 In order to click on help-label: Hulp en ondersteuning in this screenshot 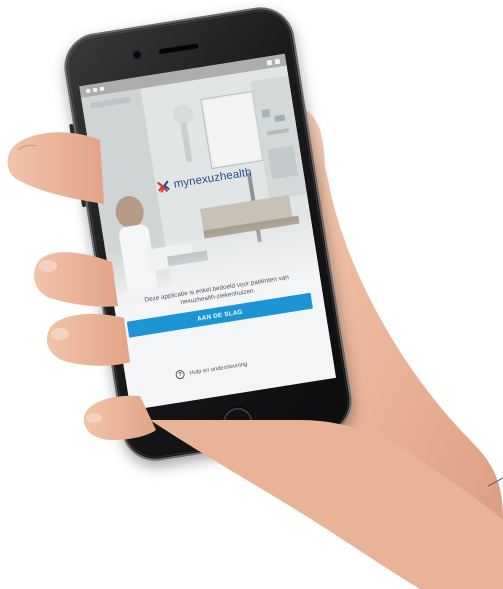, I will do `click(218, 369)`.